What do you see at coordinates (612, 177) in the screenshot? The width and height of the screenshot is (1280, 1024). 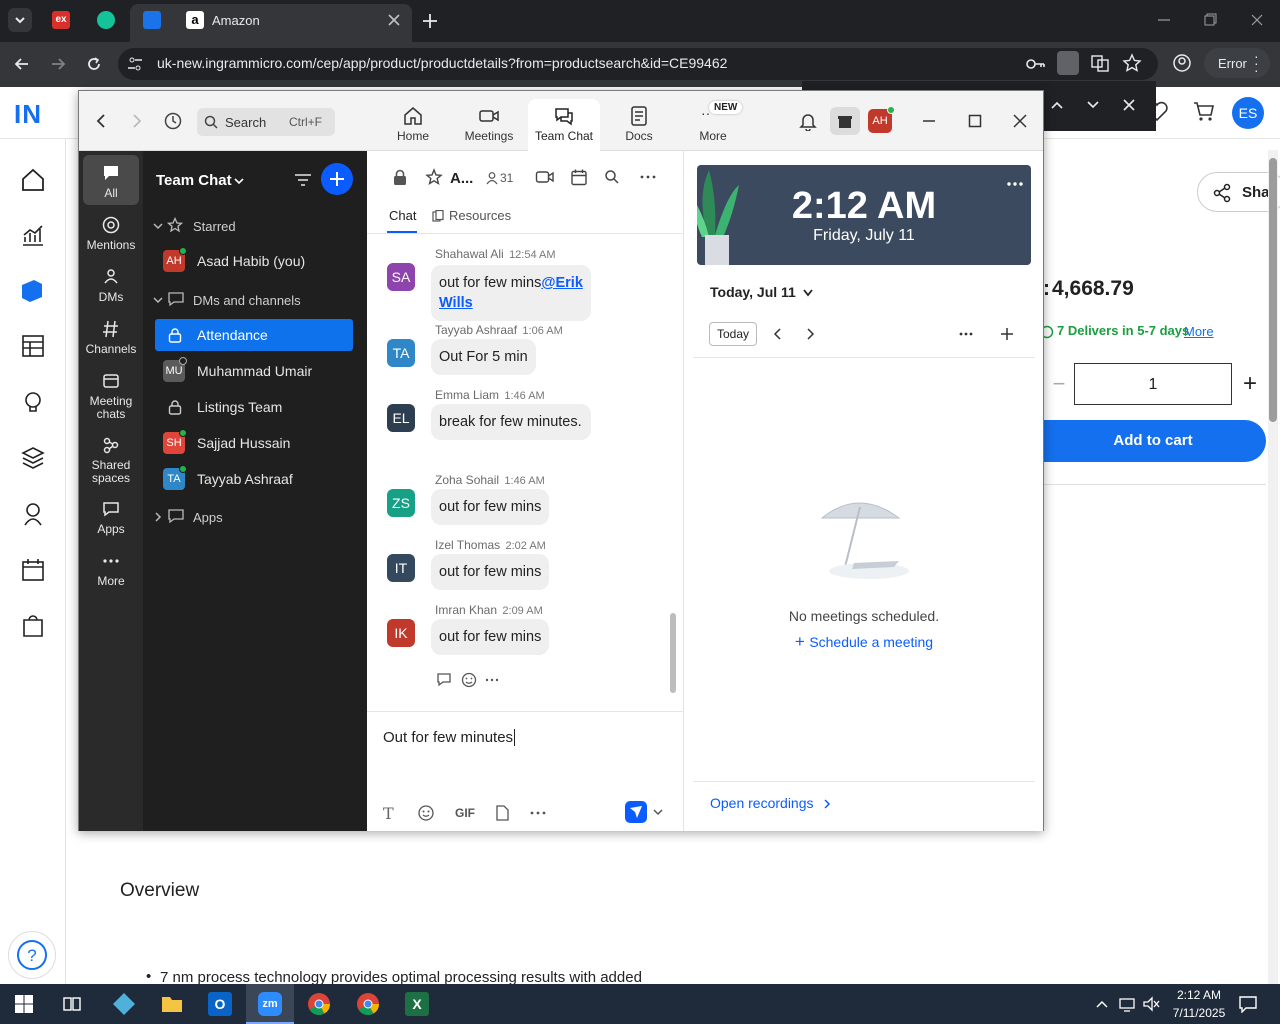 I see `search-icon` at bounding box center [612, 177].